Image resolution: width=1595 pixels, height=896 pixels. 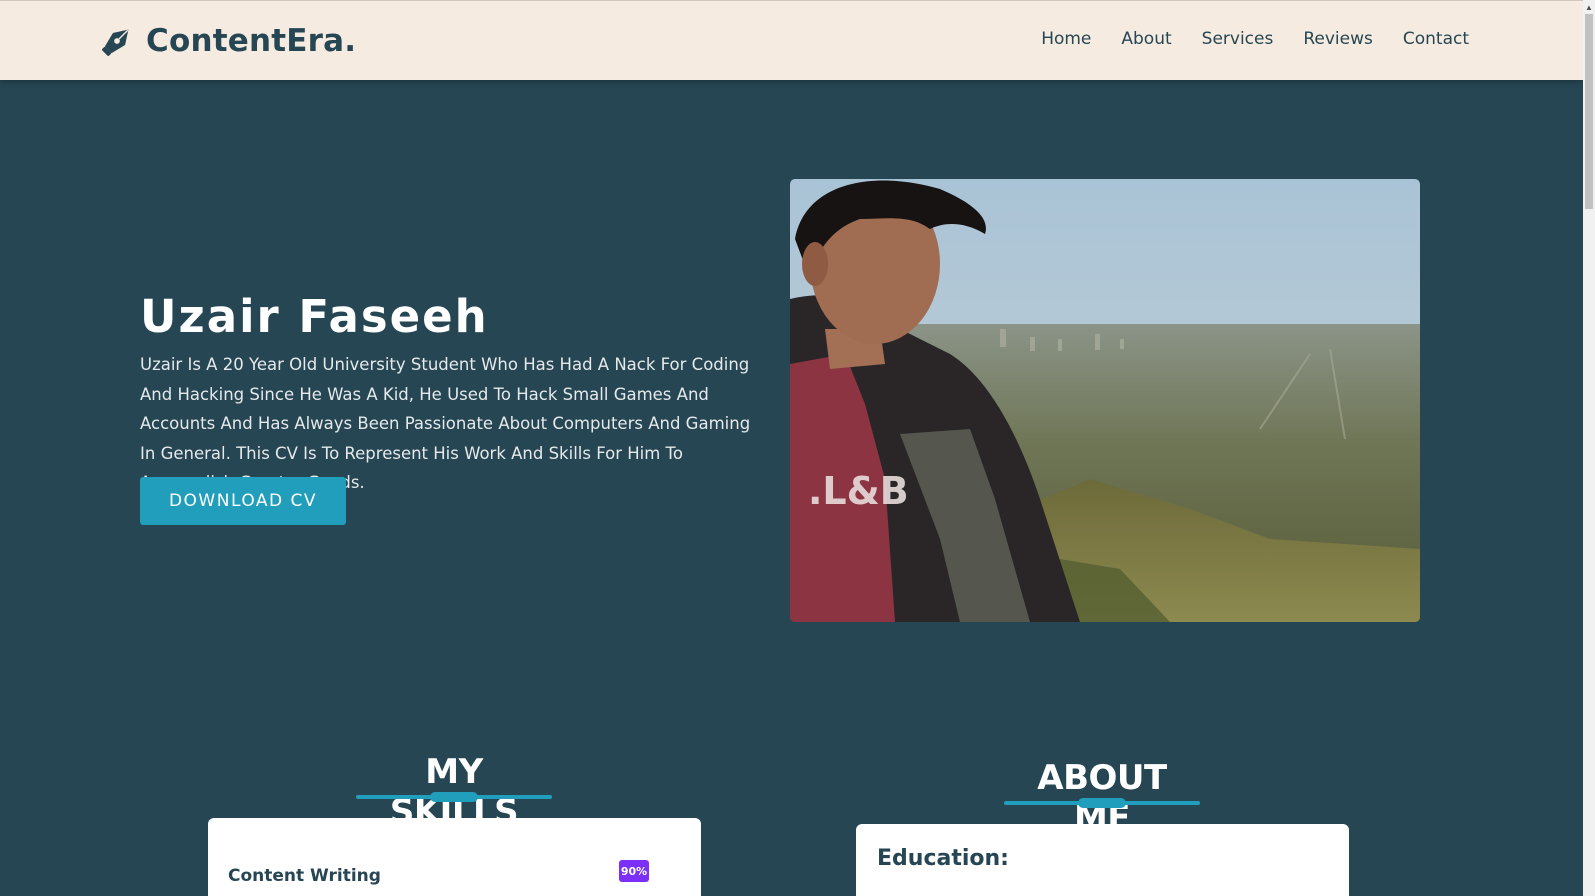 I want to click on nav-services: Services, so click(x=1238, y=39).